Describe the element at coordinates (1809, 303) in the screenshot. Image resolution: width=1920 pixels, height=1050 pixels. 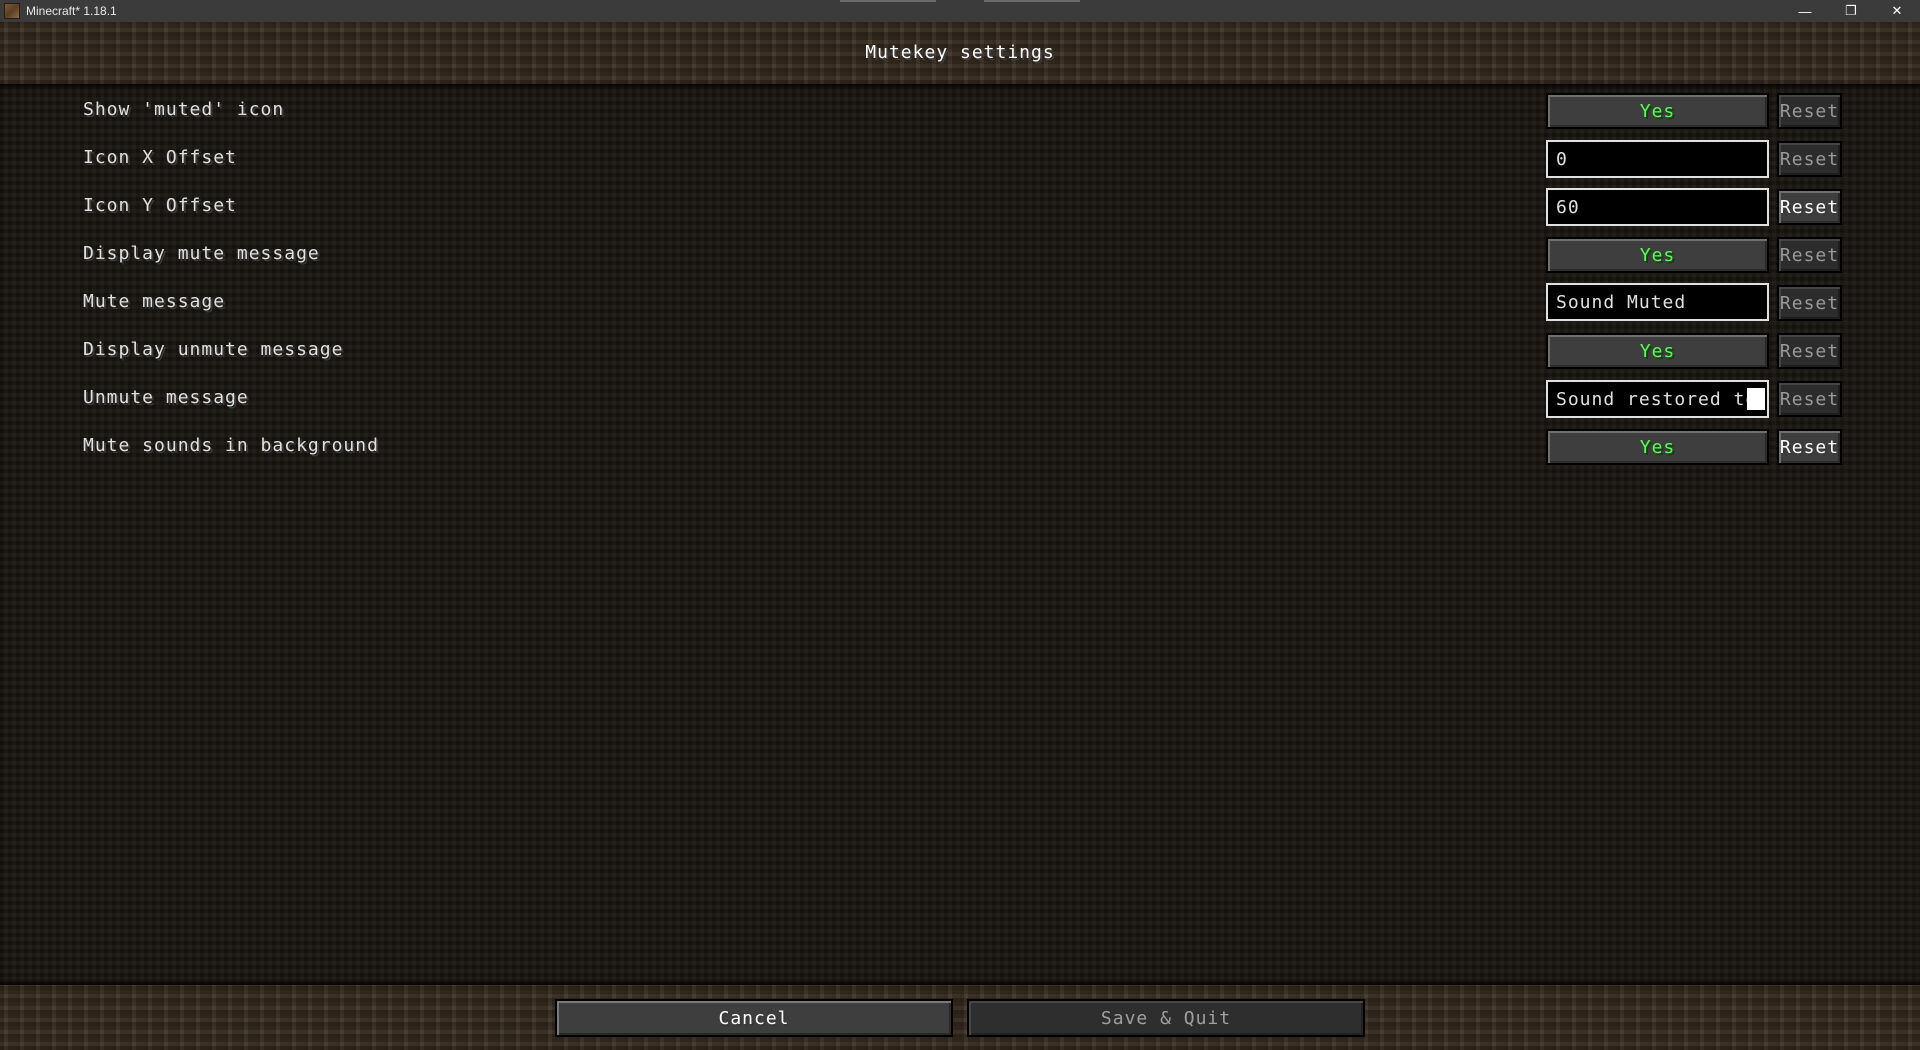
I see `reset-button-mute-message: Reset` at that location.